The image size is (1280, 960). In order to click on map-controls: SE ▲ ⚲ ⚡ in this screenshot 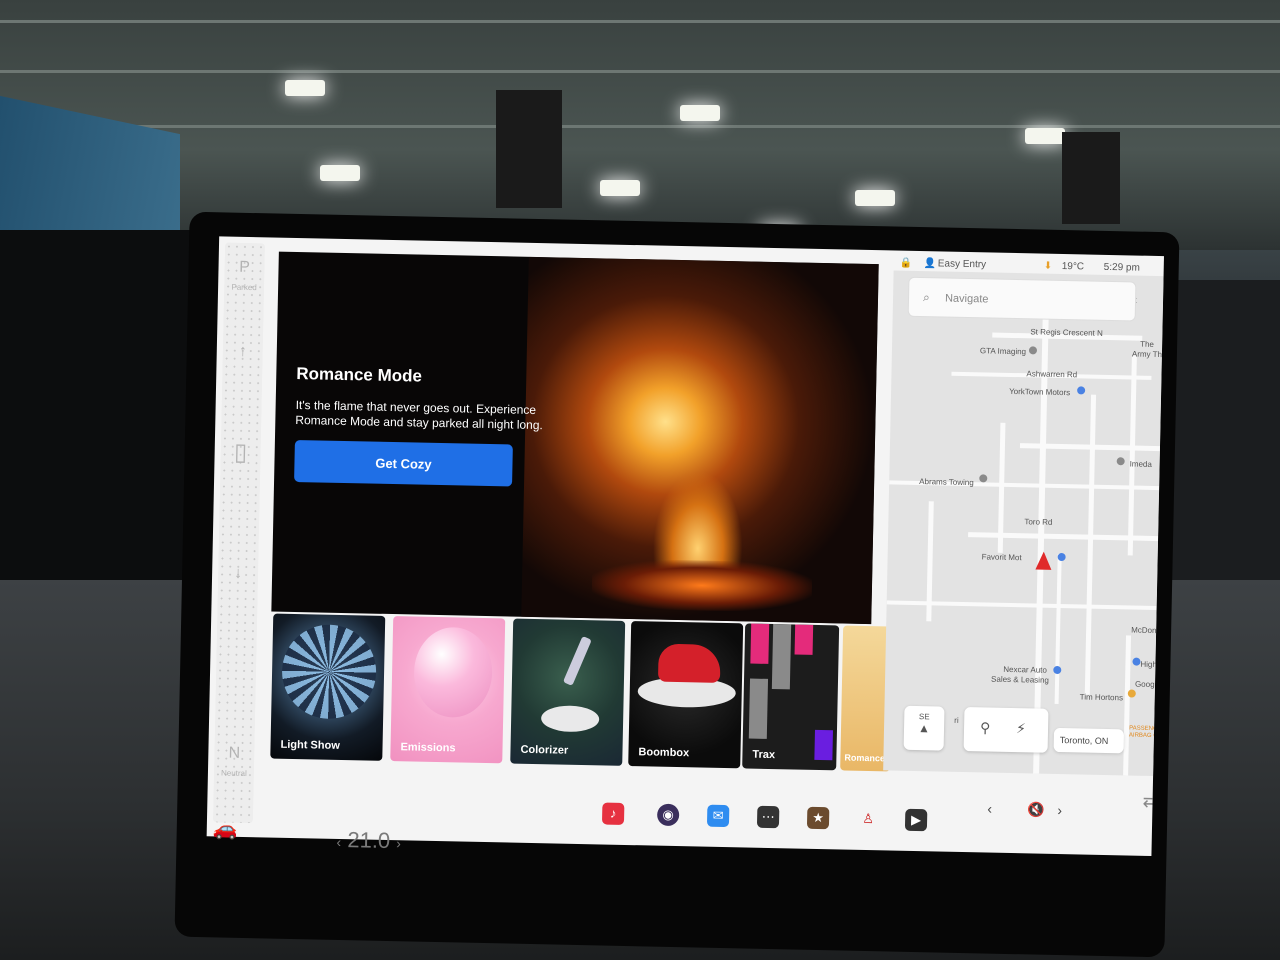, I will do `click(976, 729)`.